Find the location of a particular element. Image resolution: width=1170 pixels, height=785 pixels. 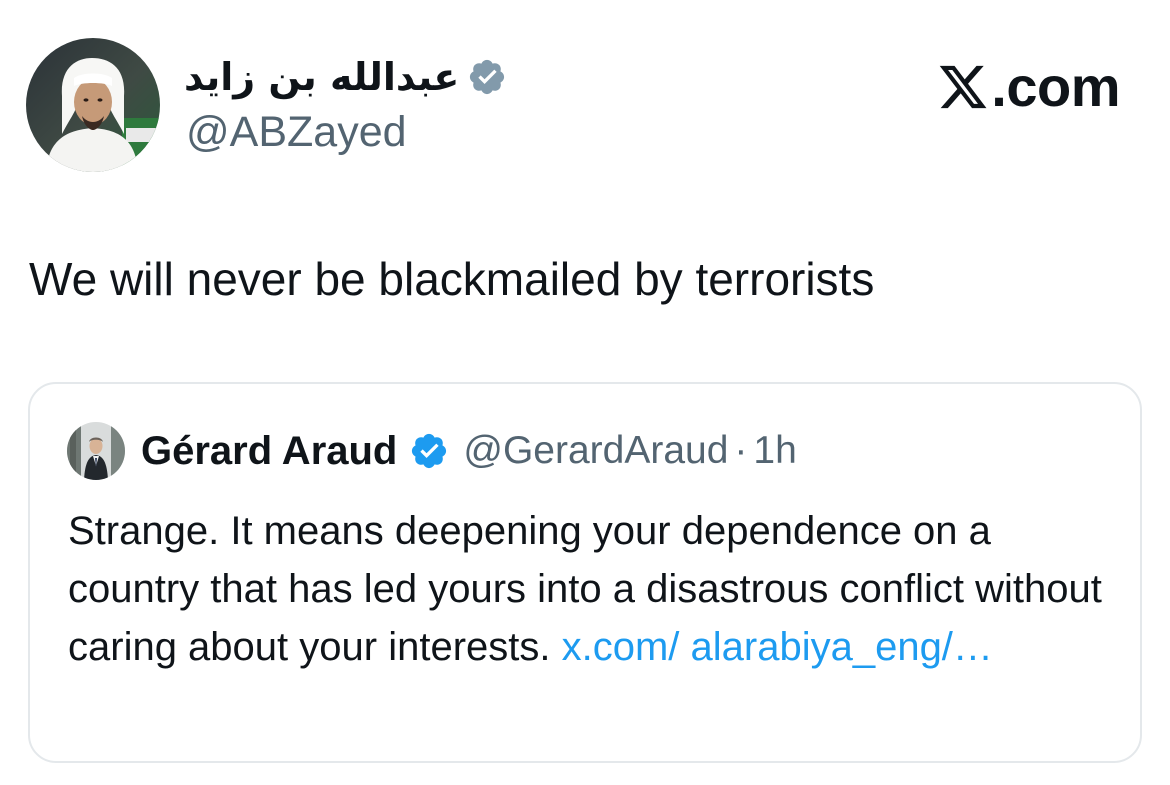

author-display-name: عبدالله بن زايد is located at coordinates (321, 77).